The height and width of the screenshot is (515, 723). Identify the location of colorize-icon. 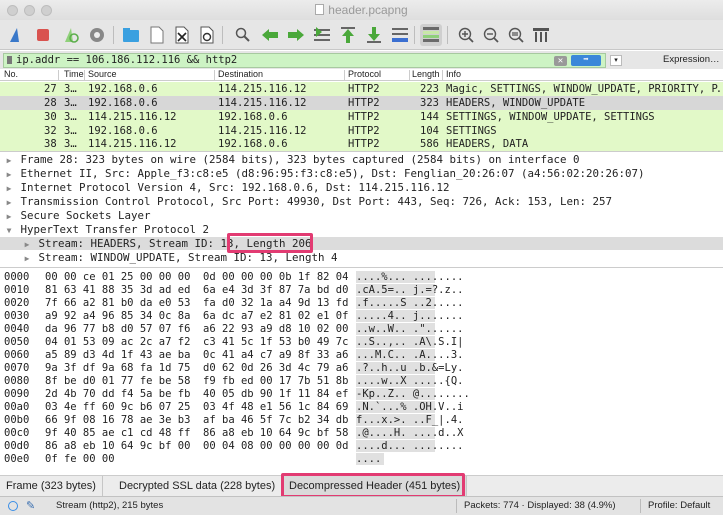
(431, 35).